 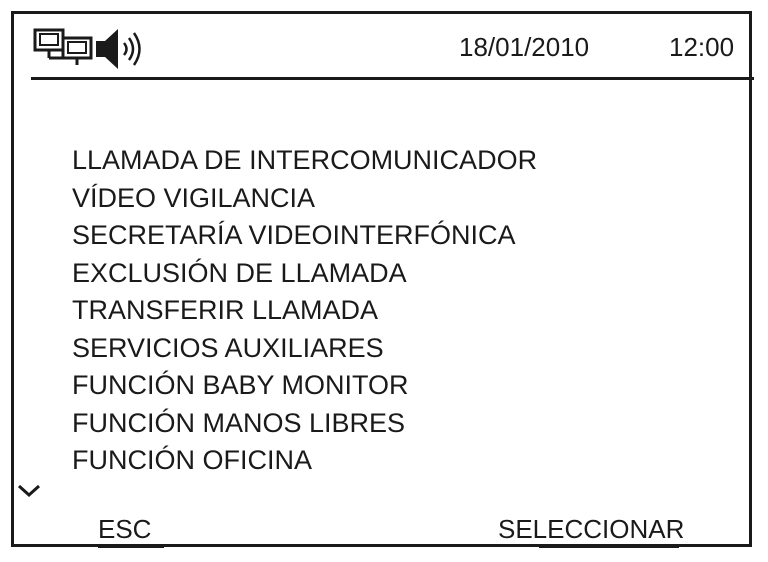 What do you see at coordinates (304, 386) in the screenshot?
I see `menu-item-baby-monitor: FUNCIÓN BABY MONITOR` at bounding box center [304, 386].